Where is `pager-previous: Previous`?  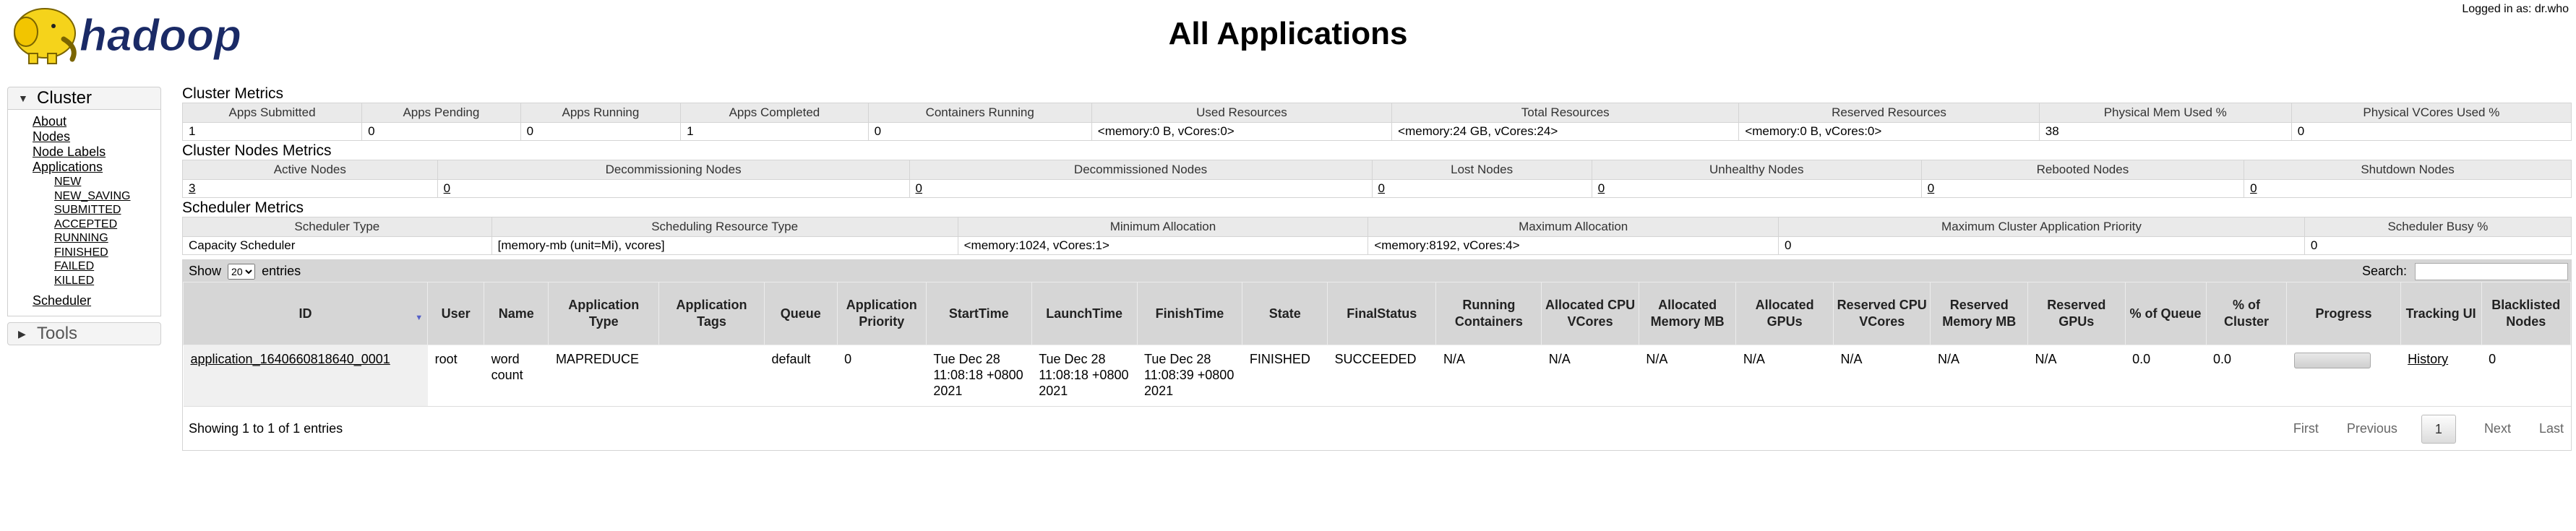
pager-previous: Previous is located at coordinates (2372, 428).